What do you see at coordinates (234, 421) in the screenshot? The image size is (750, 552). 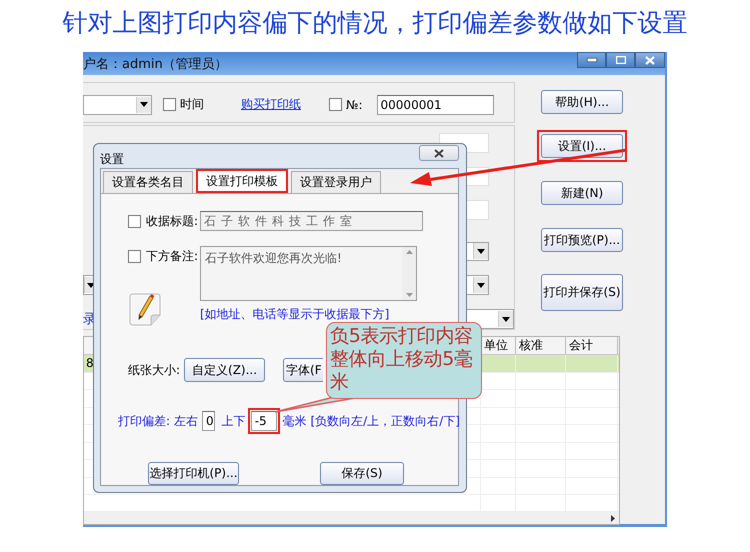 I see `field-label: 上下` at bounding box center [234, 421].